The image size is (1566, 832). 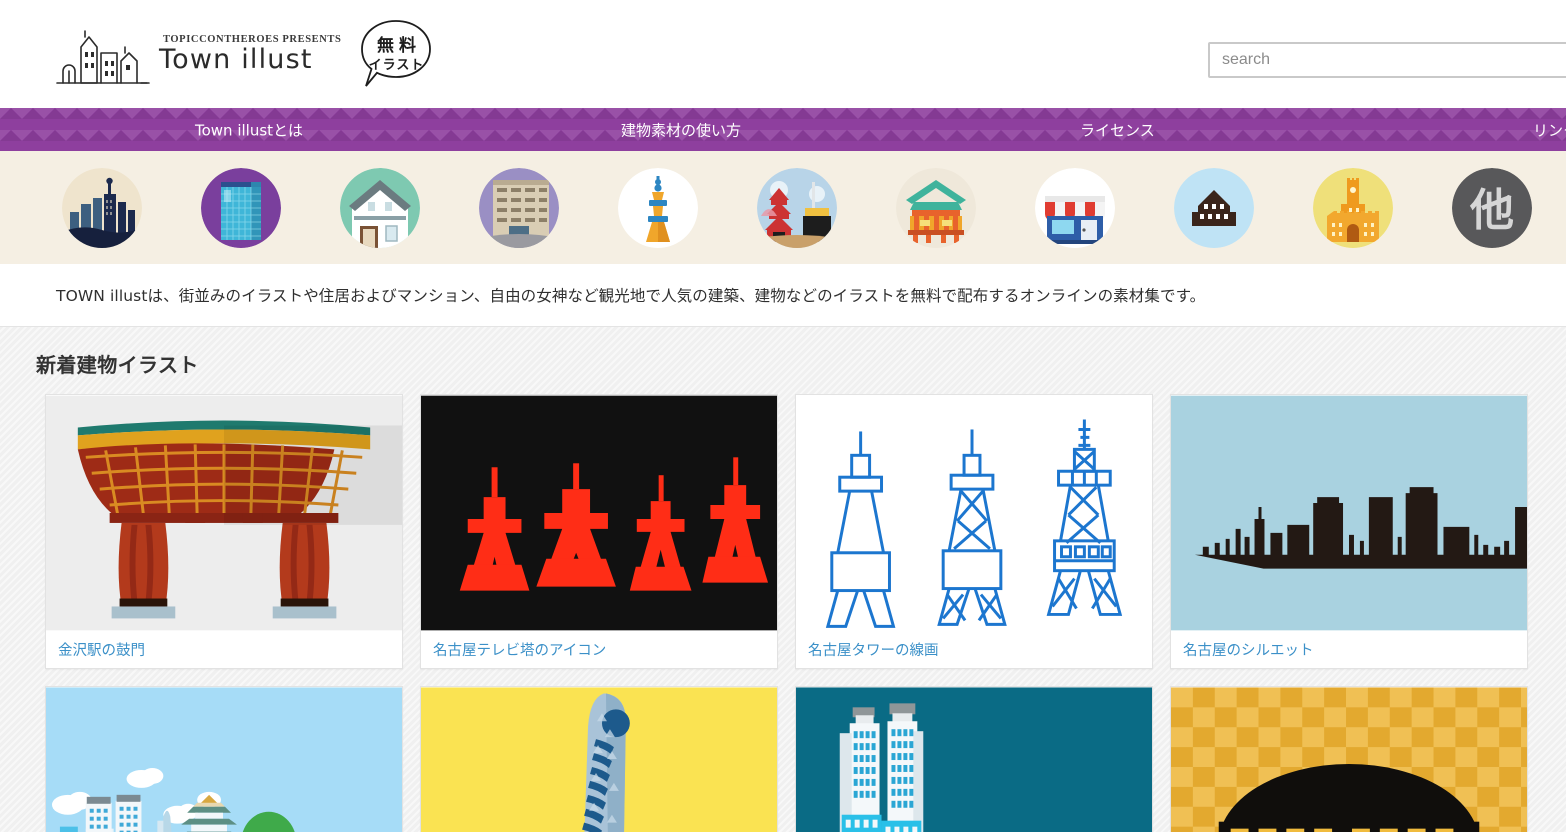 I want to click on shop-icon, so click(x=1075, y=207).